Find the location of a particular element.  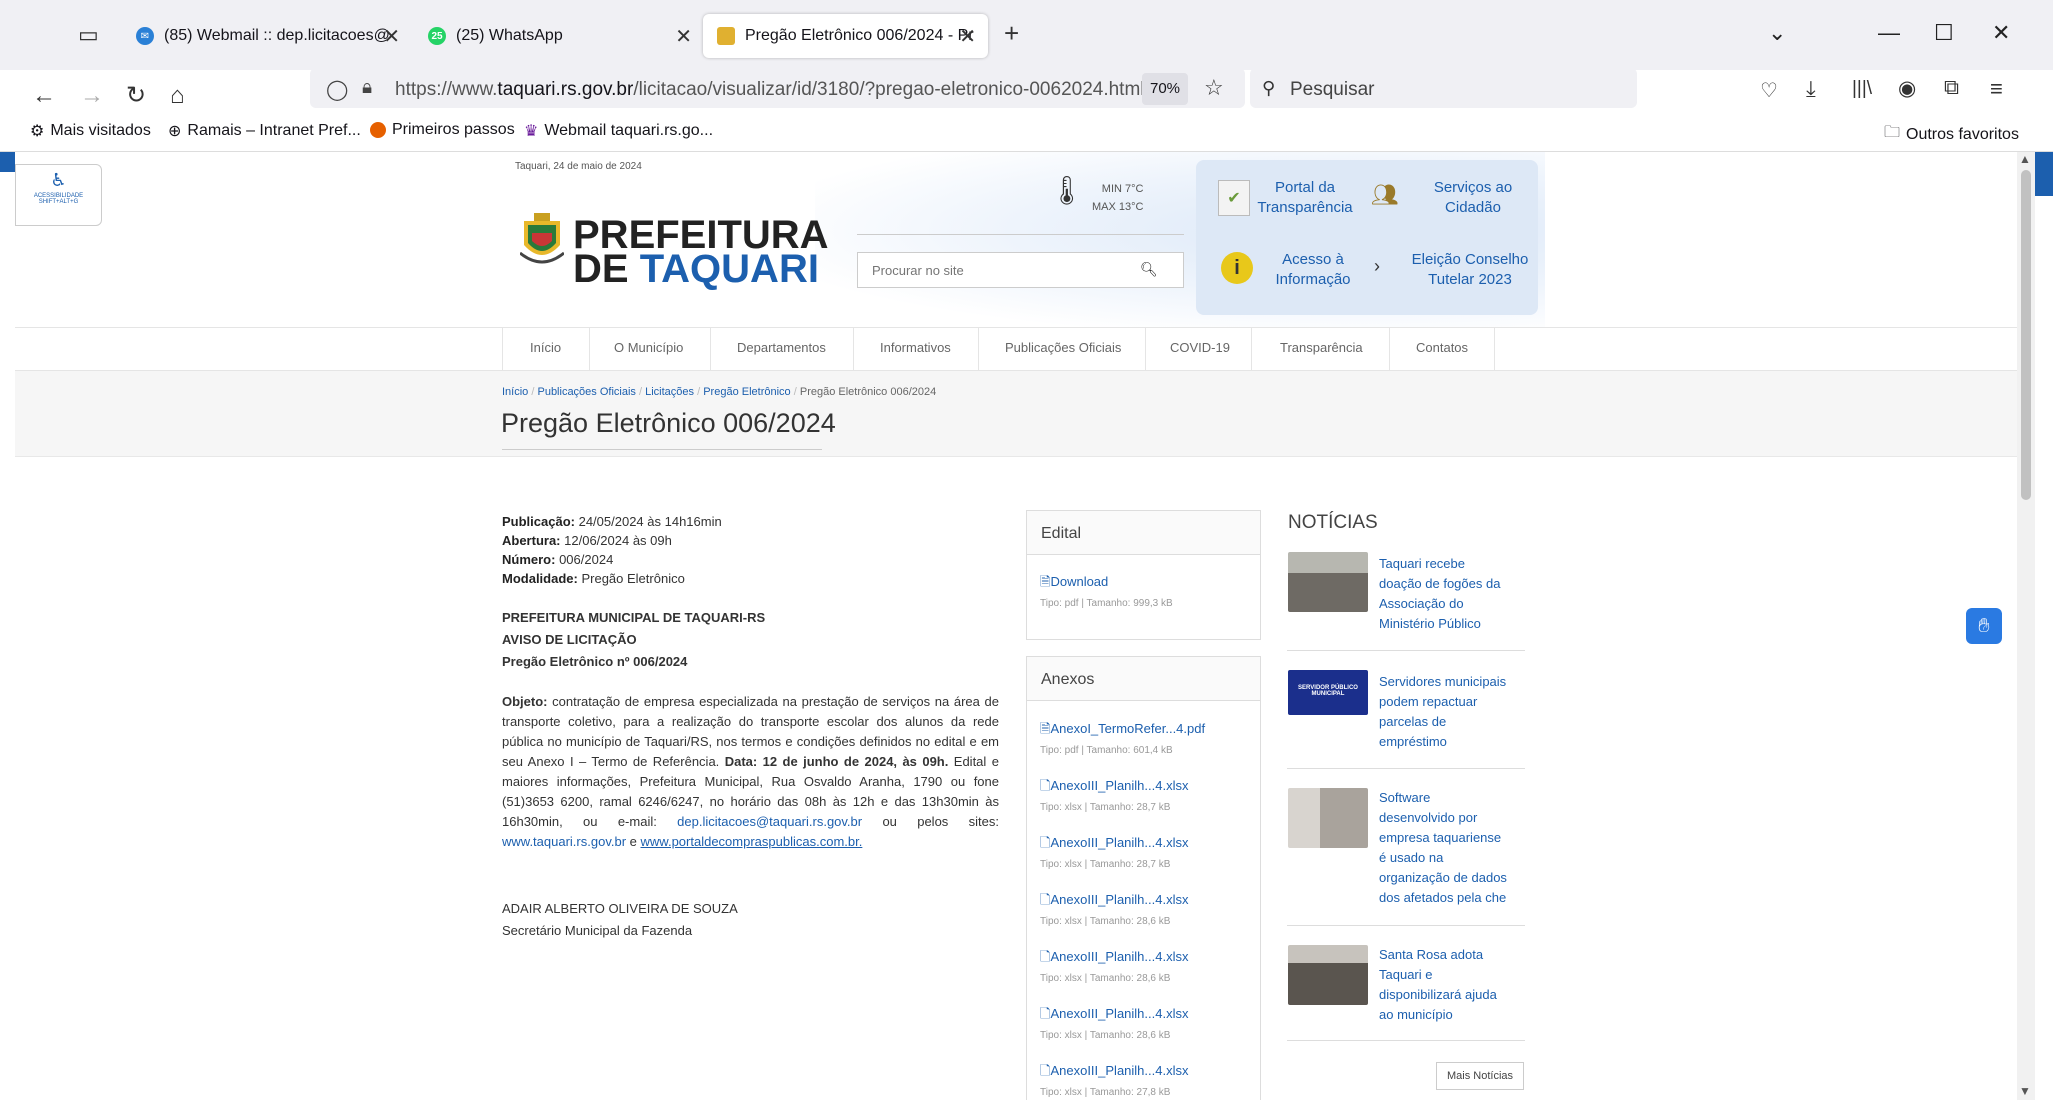

news-thumbnail: SERVIDOR PÚBLICO MUNICIPAL is located at coordinates (1328, 692).